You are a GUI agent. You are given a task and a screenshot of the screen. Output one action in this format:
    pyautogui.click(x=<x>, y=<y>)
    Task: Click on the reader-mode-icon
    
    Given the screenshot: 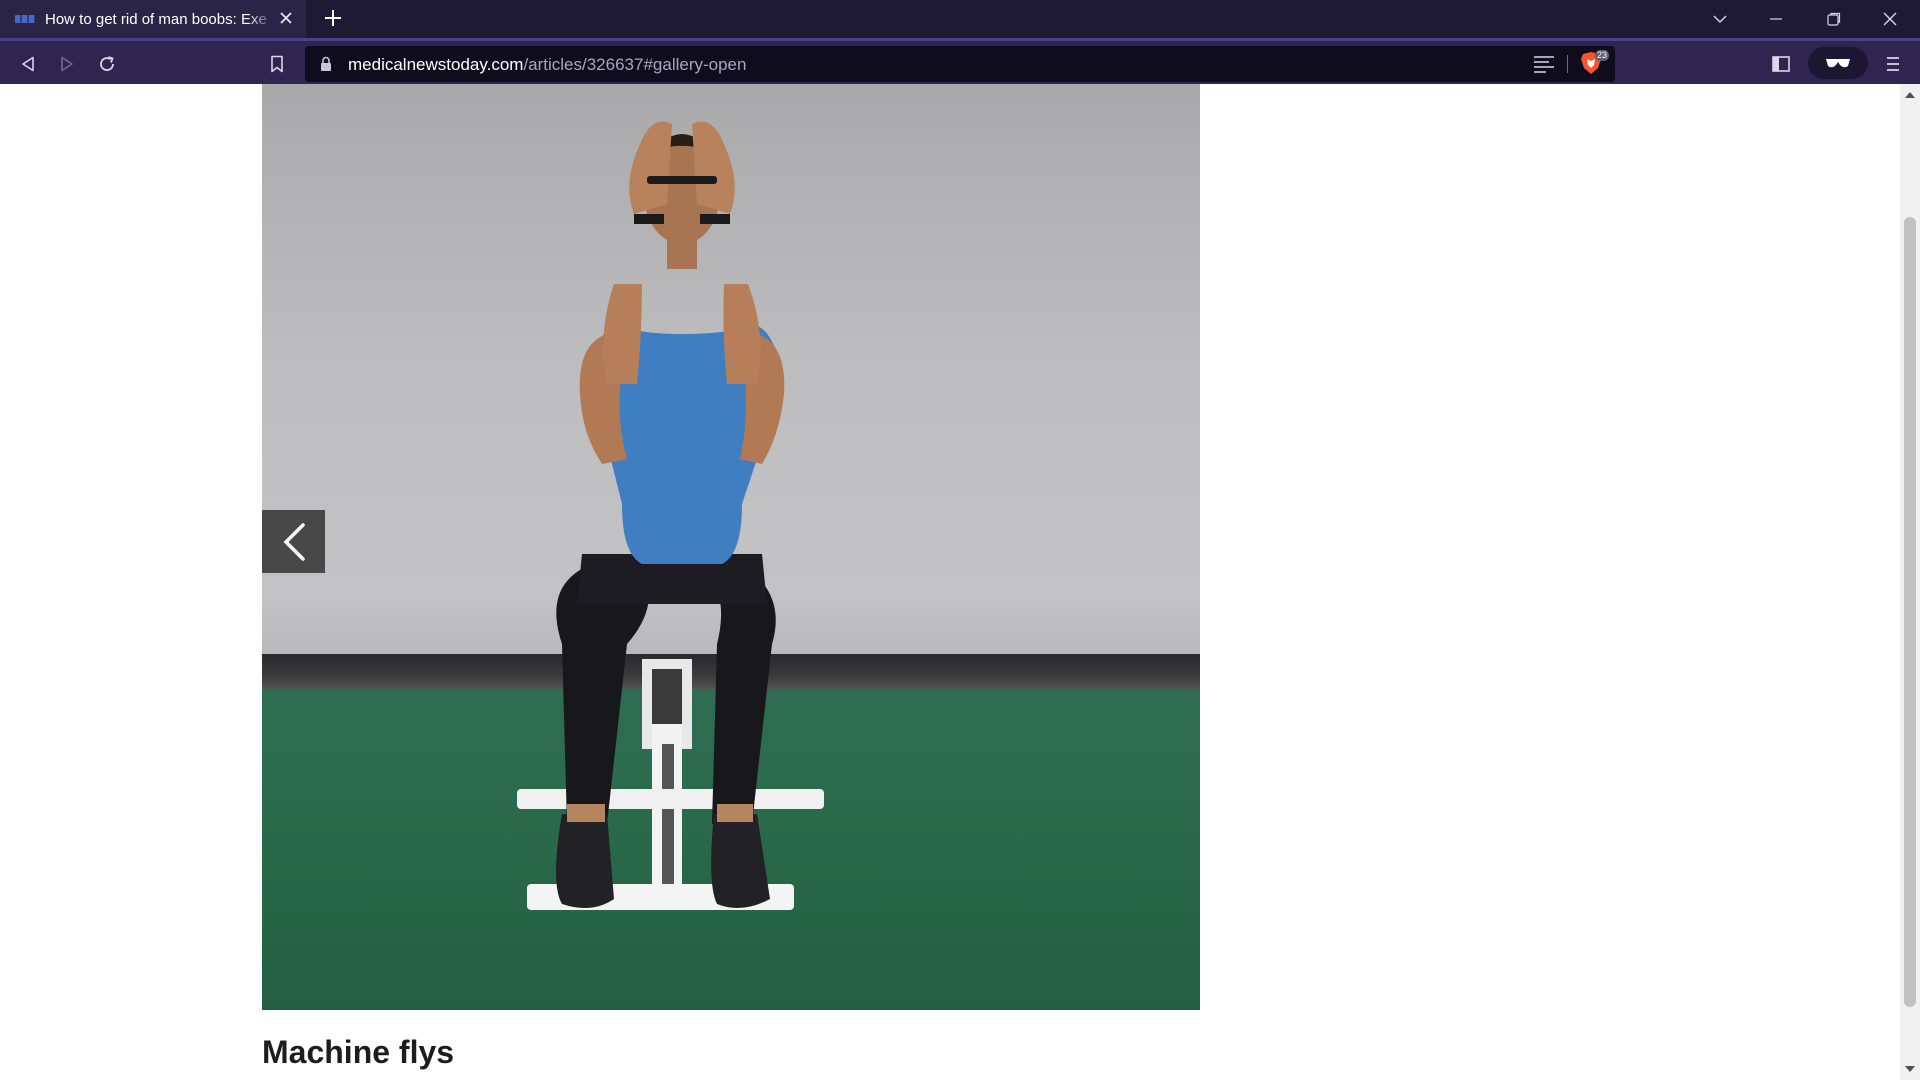 What is the action you would take?
    pyautogui.click(x=1544, y=64)
    